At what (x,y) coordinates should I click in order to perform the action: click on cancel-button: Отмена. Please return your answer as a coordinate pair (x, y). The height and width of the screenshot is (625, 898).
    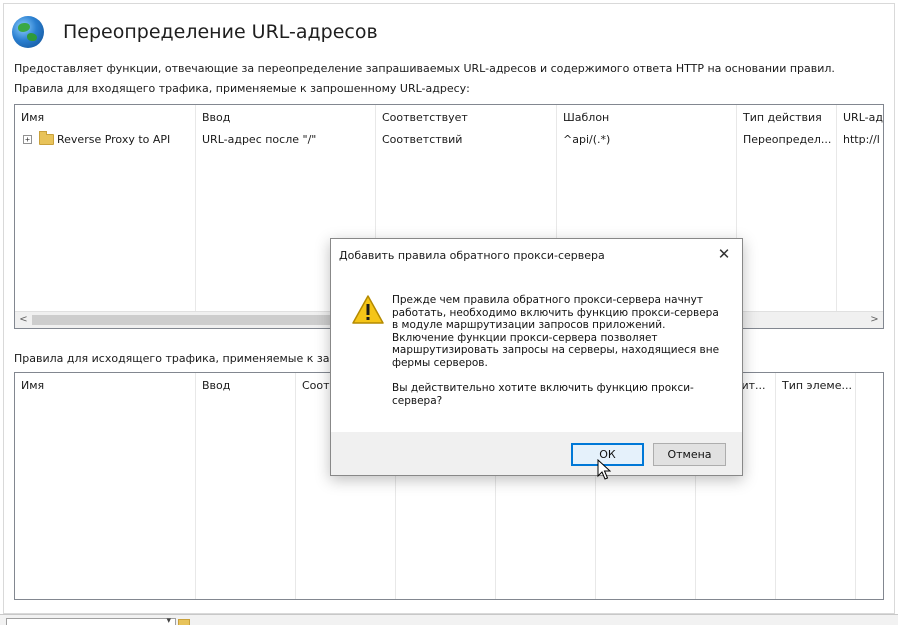
    Looking at the image, I should click on (689, 454).